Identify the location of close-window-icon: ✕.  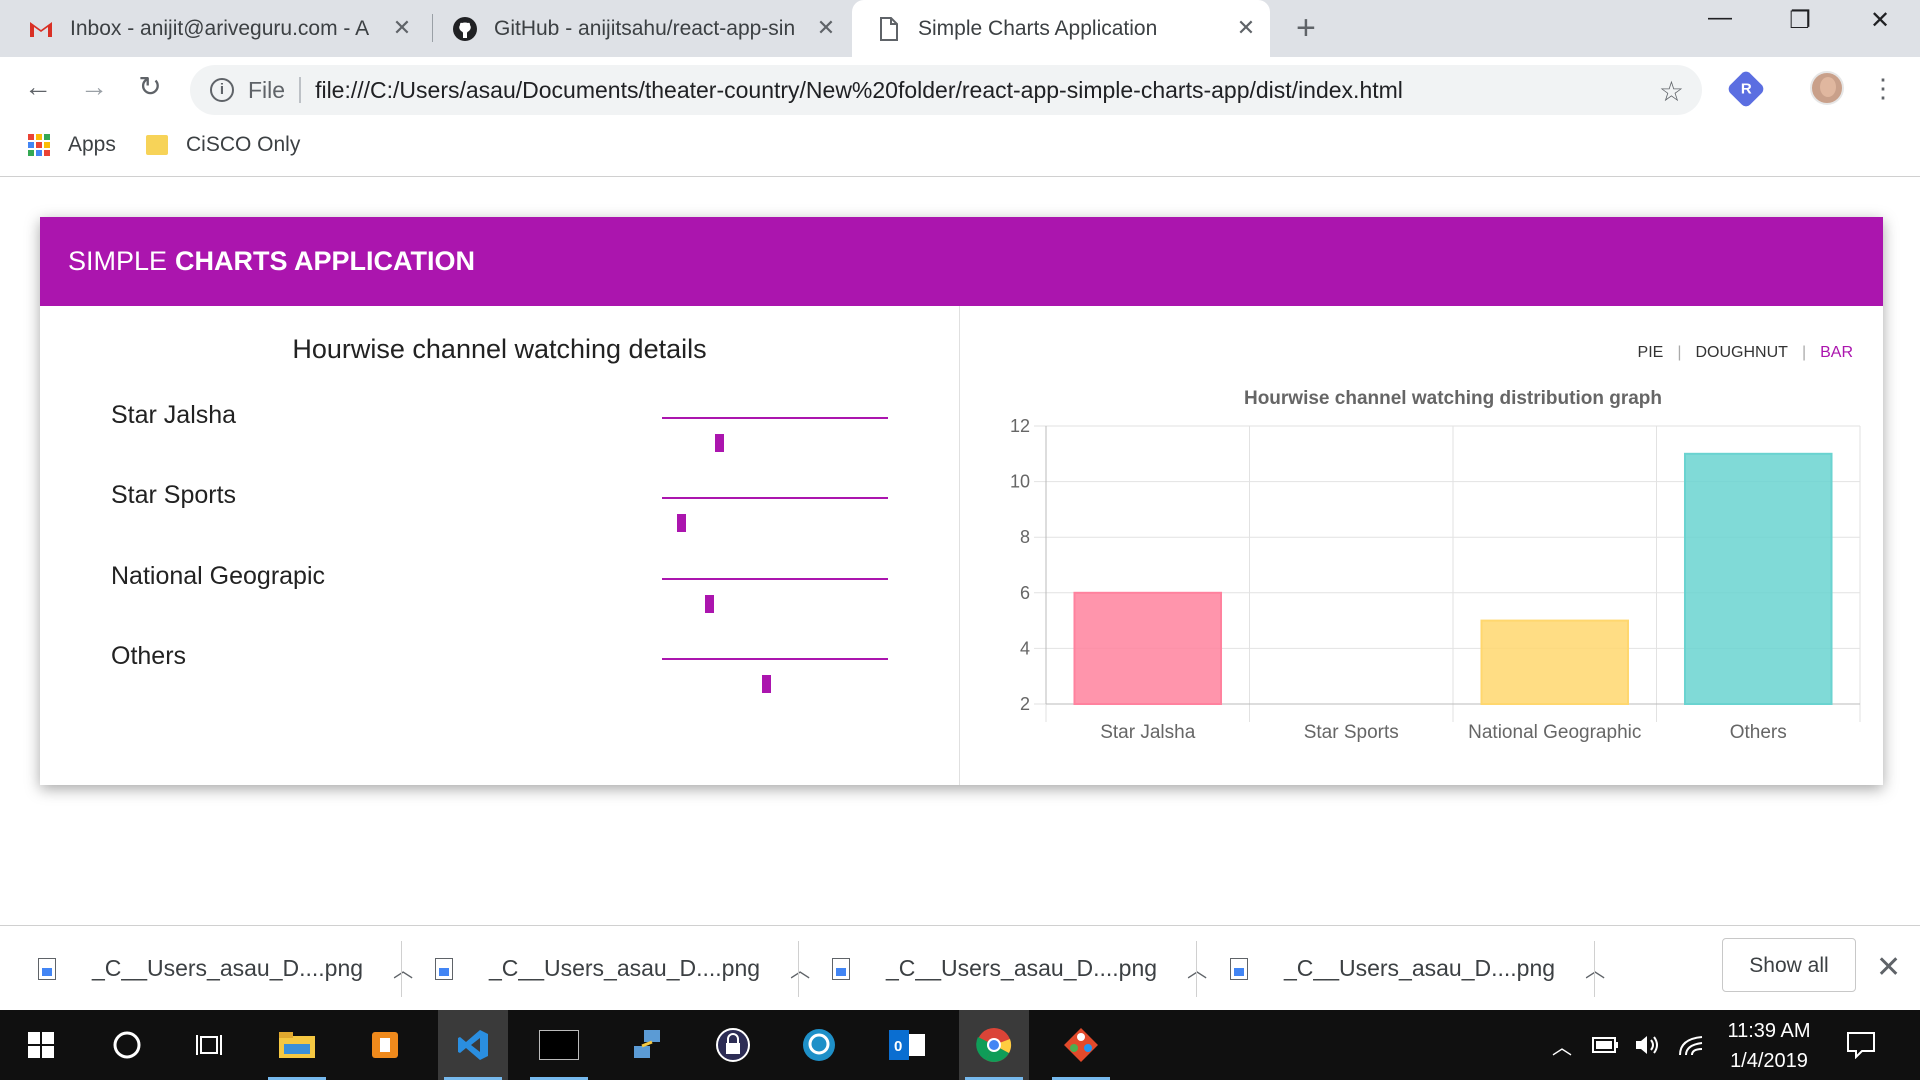
(1880, 20).